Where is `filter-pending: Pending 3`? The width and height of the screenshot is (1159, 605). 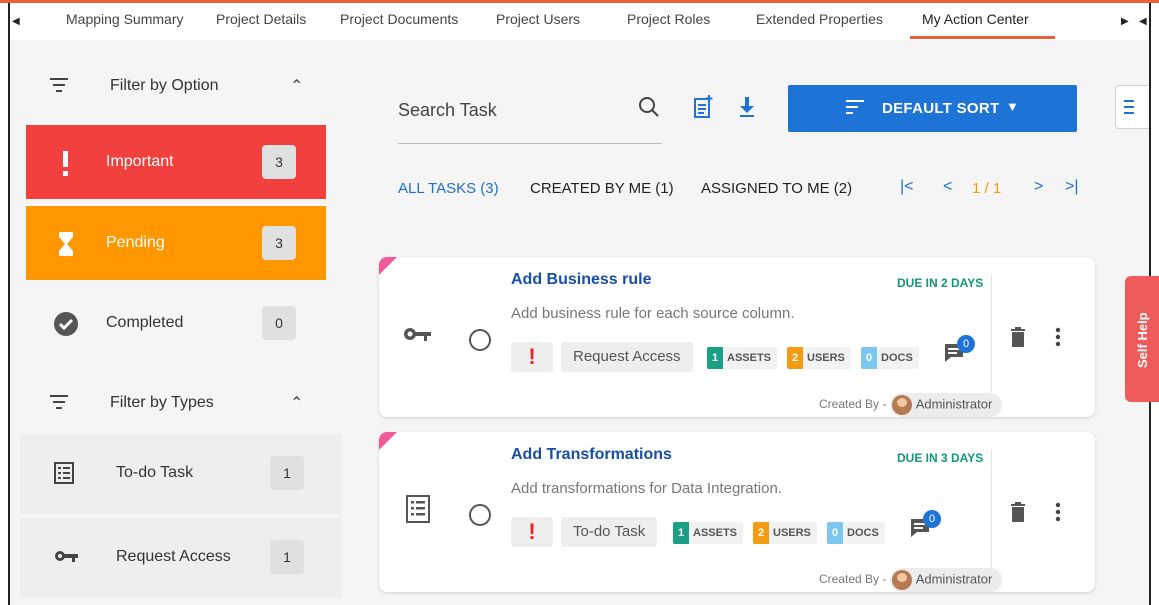 filter-pending: Pending 3 is located at coordinates (176, 243).